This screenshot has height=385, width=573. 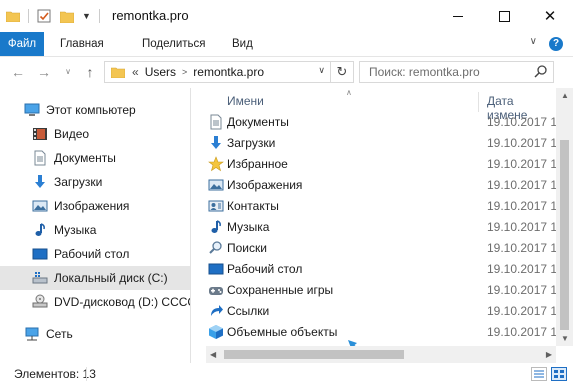 I want to click on tab-view: Вид, so click(x=242, y=44).